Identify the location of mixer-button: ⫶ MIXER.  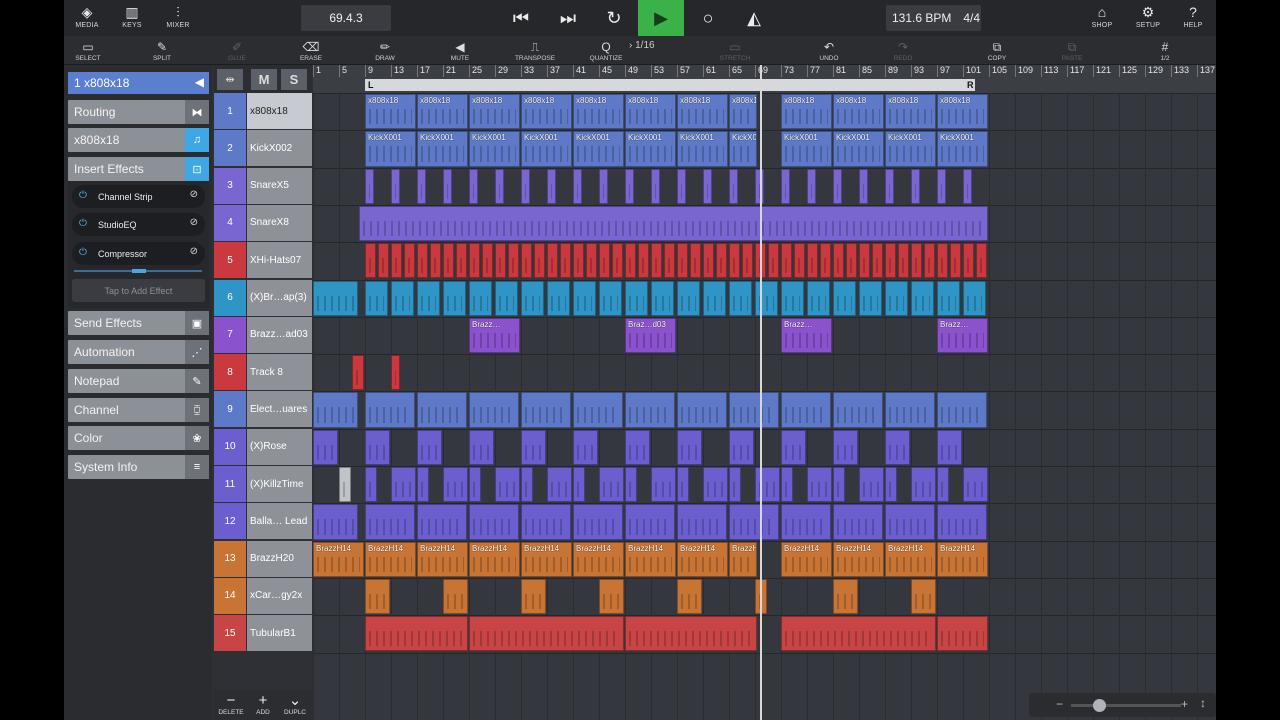
(178, 18).